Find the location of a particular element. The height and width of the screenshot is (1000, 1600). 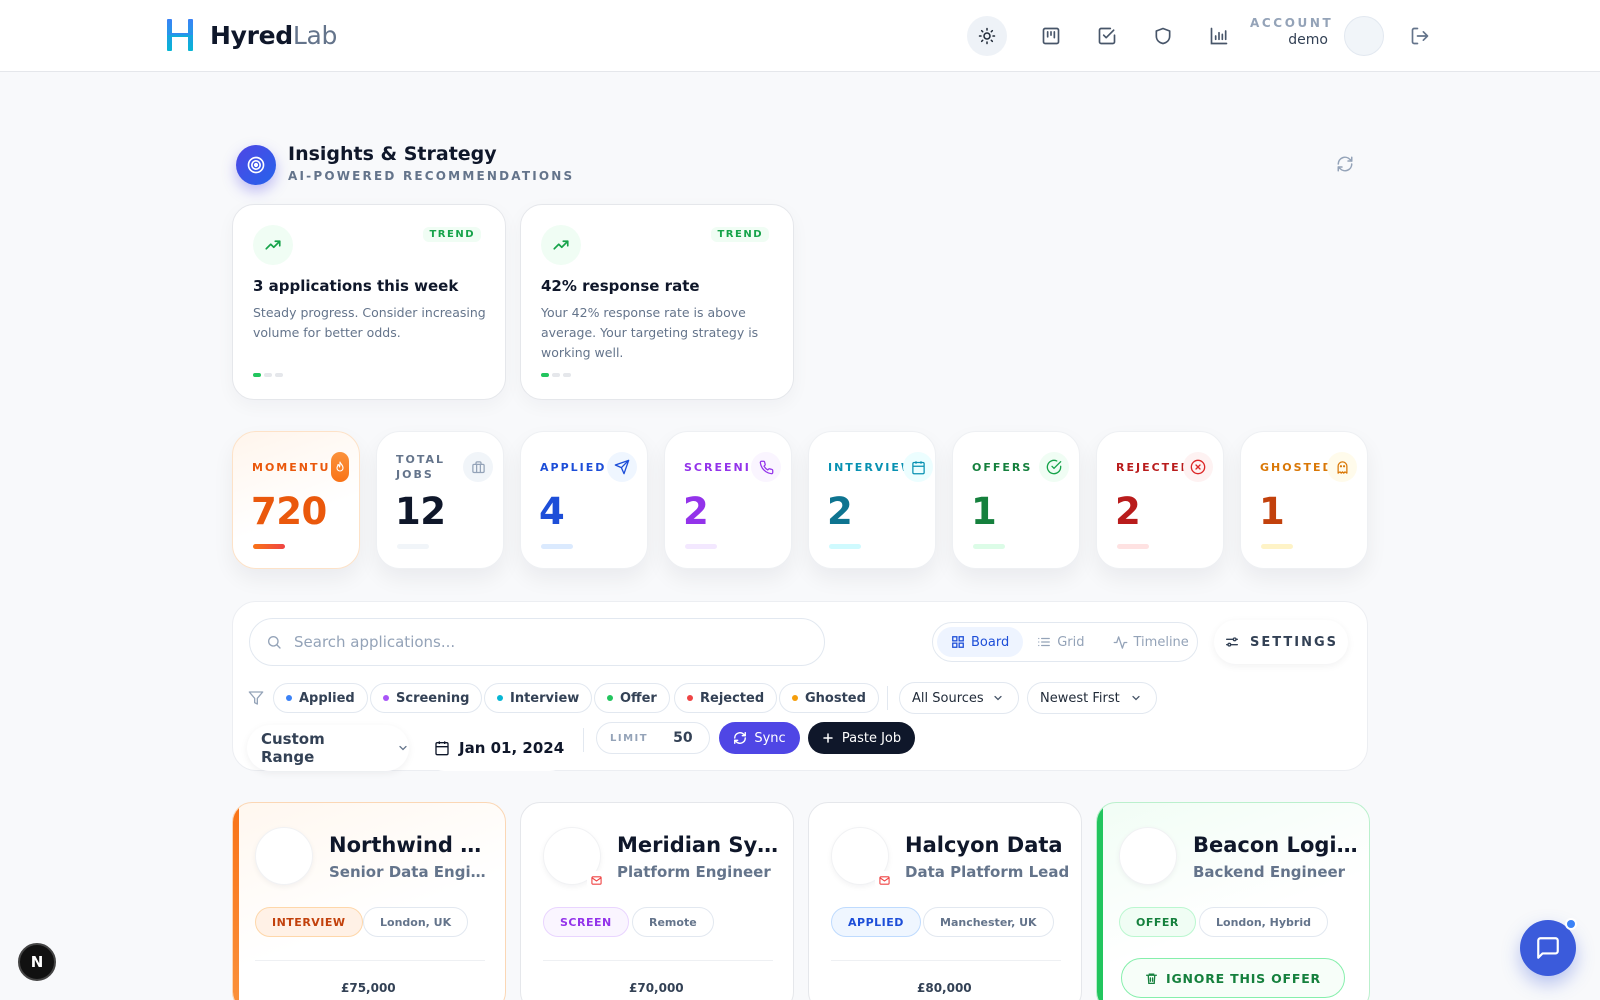

stat-value: 12 is located at coordinates (420, 511).